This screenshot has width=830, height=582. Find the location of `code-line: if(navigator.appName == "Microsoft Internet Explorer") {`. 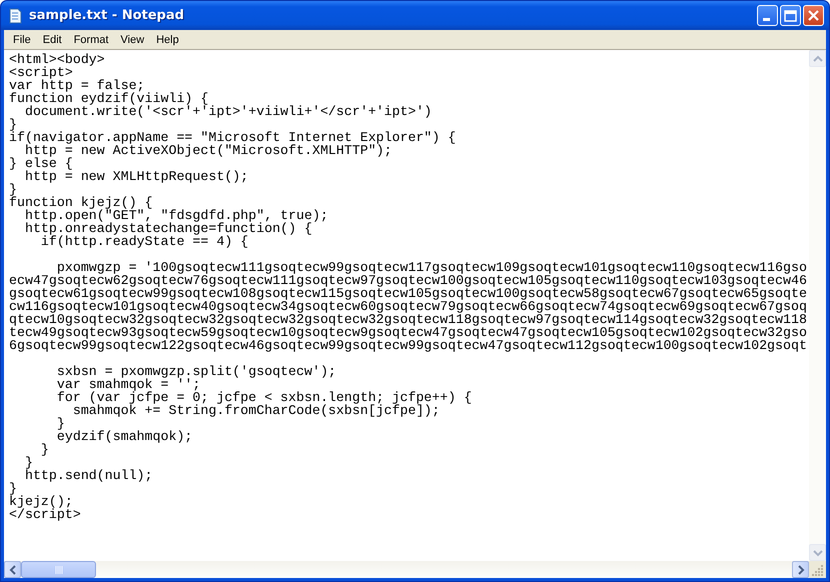

code-line: if(navigator.appName == "Microsoft Internet Explorer") { is located at coordinates (233, 137).